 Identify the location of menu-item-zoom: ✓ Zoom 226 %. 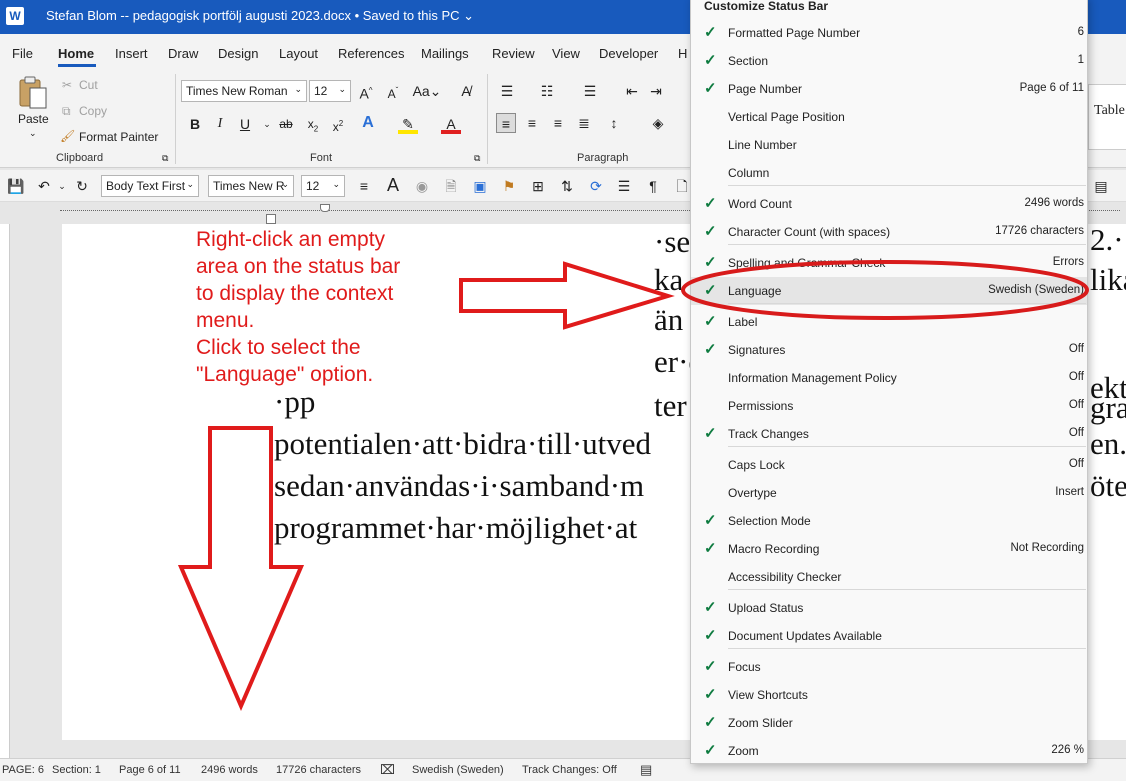
(889, 751).